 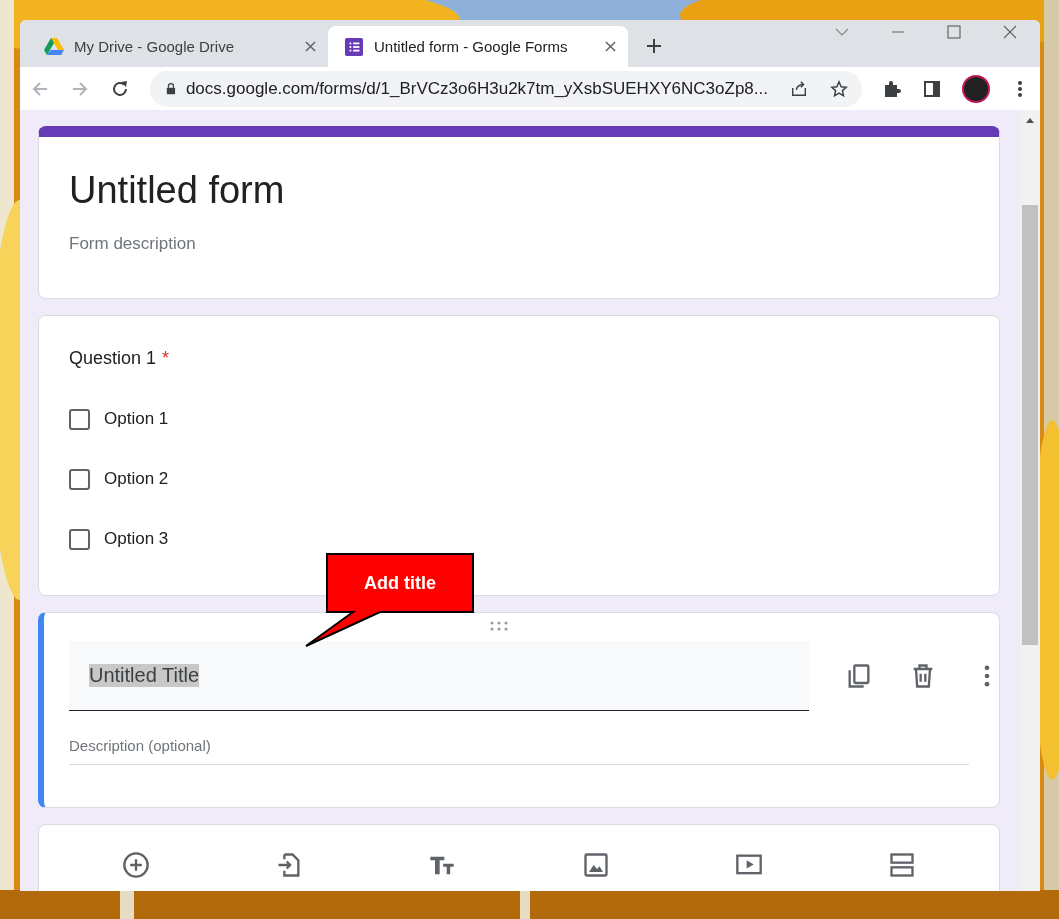 What do you see at coordinates (54, 46) in the screenshot?
I see `drive-icon` at bounding box center [54, 46].